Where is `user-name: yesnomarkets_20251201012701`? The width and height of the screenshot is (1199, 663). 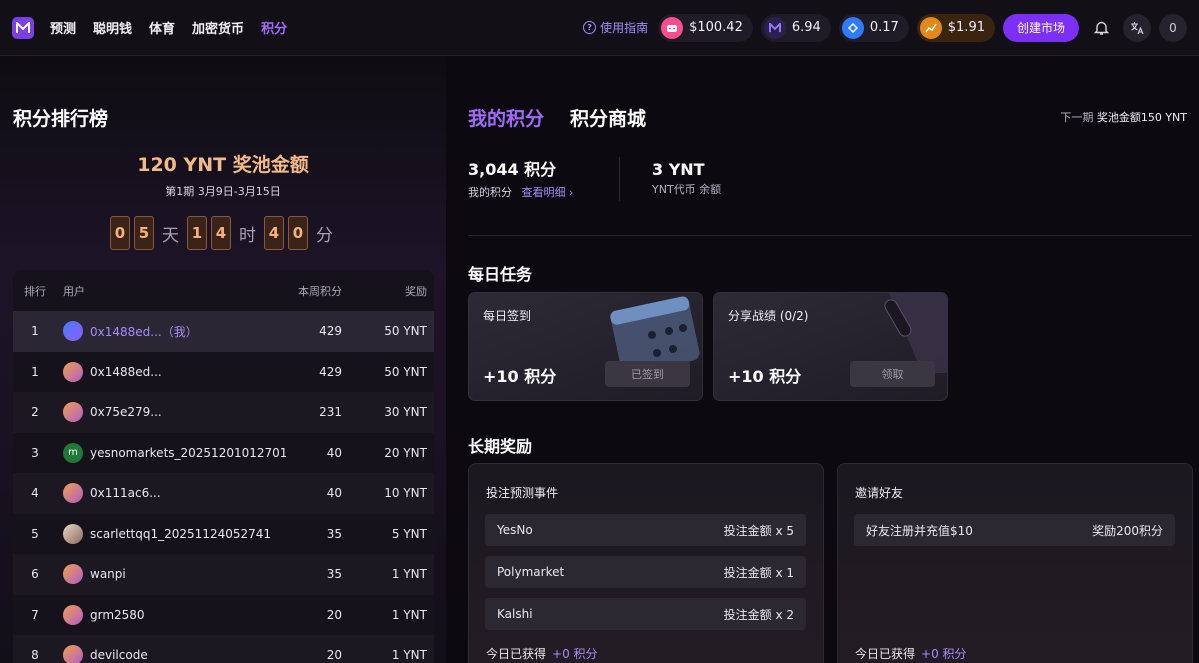
user-name: yesnomarkets_20251201012701 is located at coordinates (188, 453).